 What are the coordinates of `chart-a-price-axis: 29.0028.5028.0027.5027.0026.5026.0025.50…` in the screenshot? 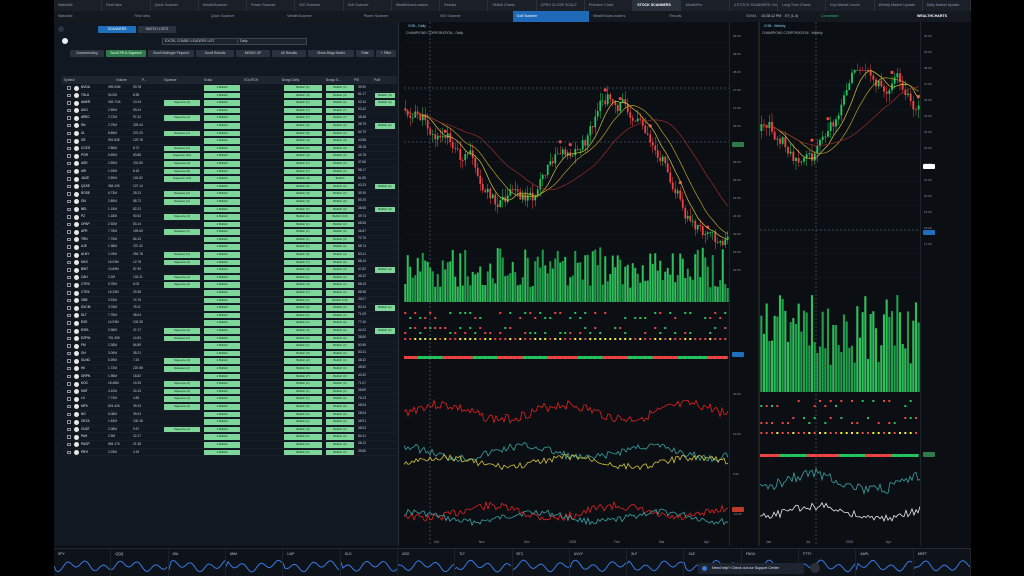 It's located at (744, 284).